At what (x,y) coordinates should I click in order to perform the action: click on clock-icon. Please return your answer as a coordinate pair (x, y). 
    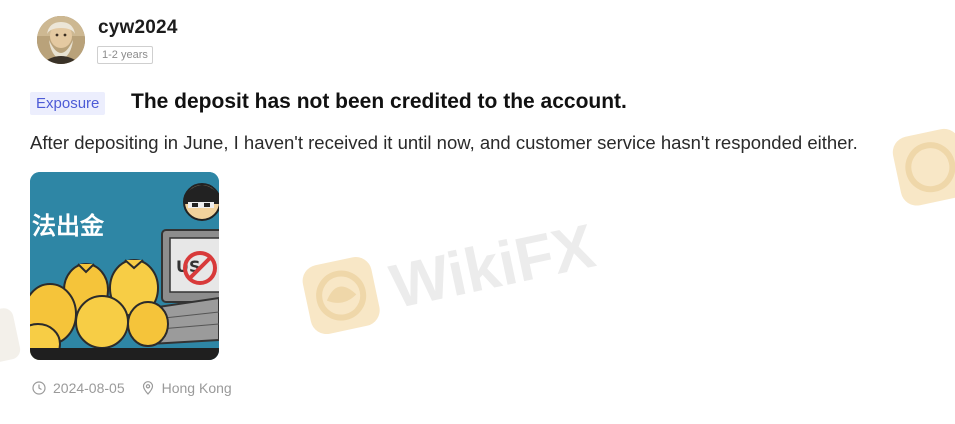
    Looking at the image, I should click on (39, 388).